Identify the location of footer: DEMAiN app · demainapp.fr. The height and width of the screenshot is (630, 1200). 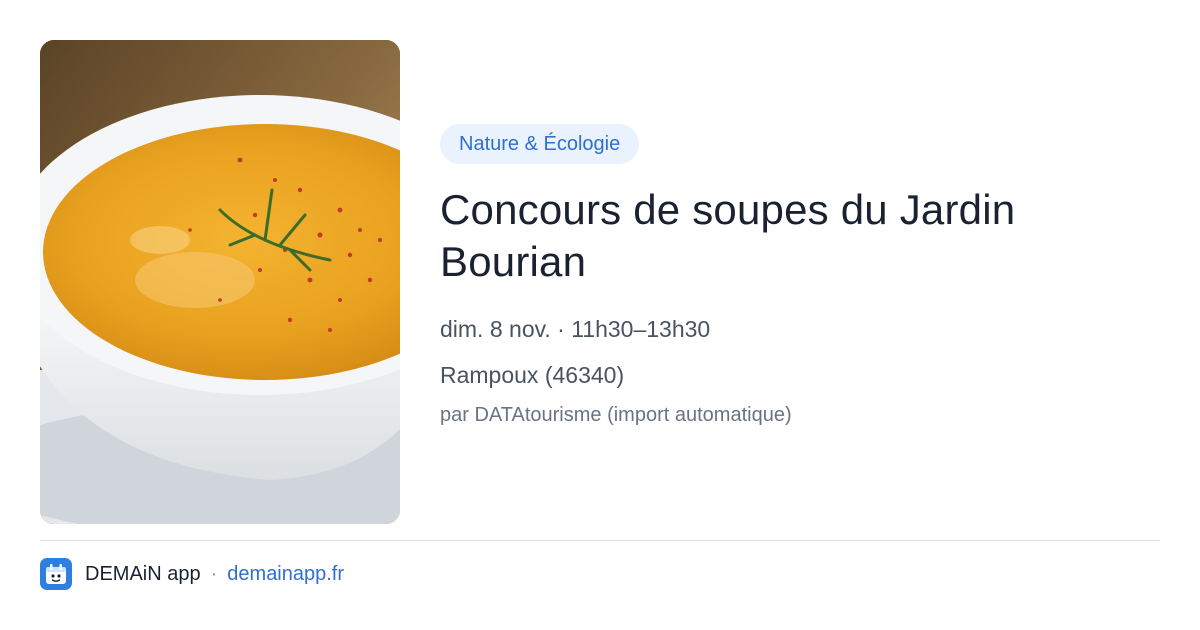
(192, 574).